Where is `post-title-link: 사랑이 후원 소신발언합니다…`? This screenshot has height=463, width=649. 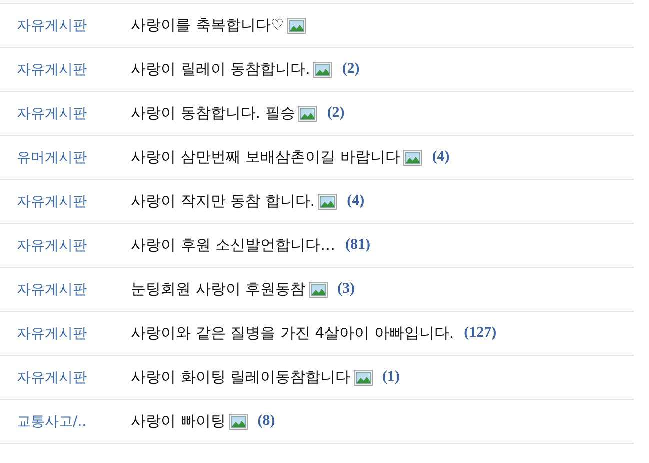 post-title-link: 사랑이 후원 소신발언합니다… is located at coordinates (233, 245).